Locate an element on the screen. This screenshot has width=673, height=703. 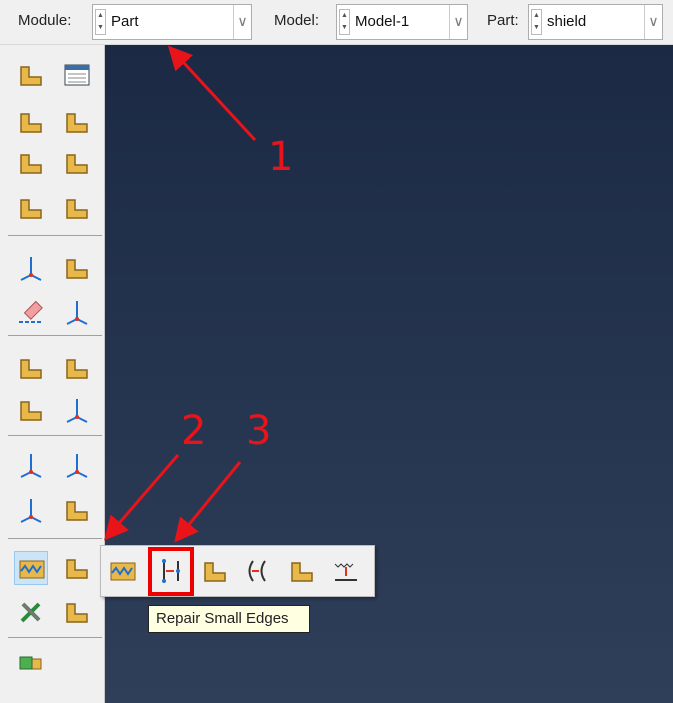
annotation-2: 2 is located at coordinates (194, 431).